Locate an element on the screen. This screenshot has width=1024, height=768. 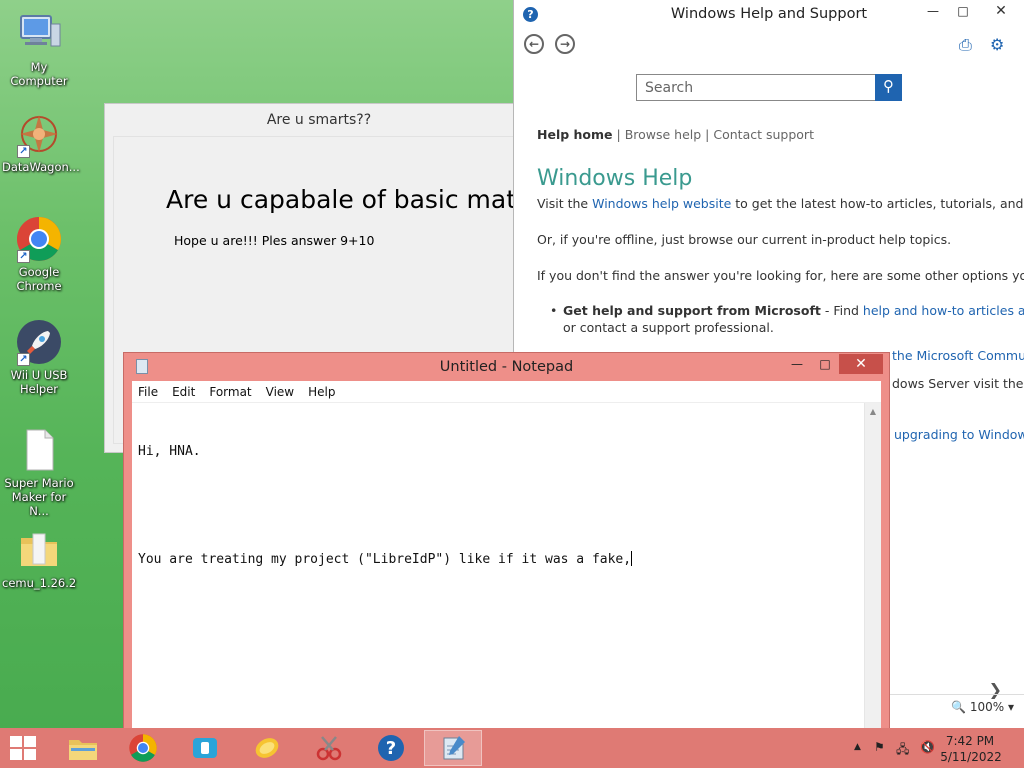
file-explorer-icon is located at coordinates (83, 750).